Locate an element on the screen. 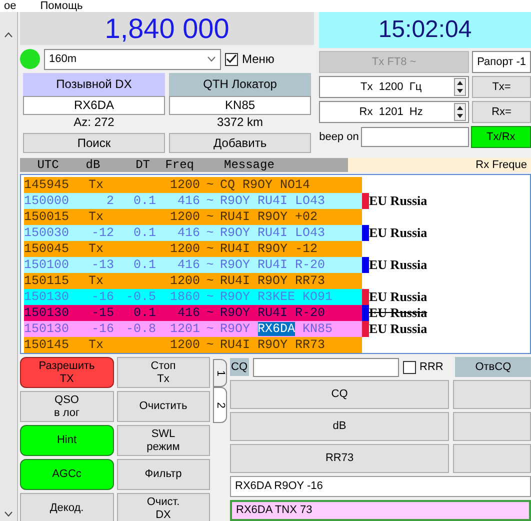  frequency-display: 1,840 000 is located at coordinates (167, 28).